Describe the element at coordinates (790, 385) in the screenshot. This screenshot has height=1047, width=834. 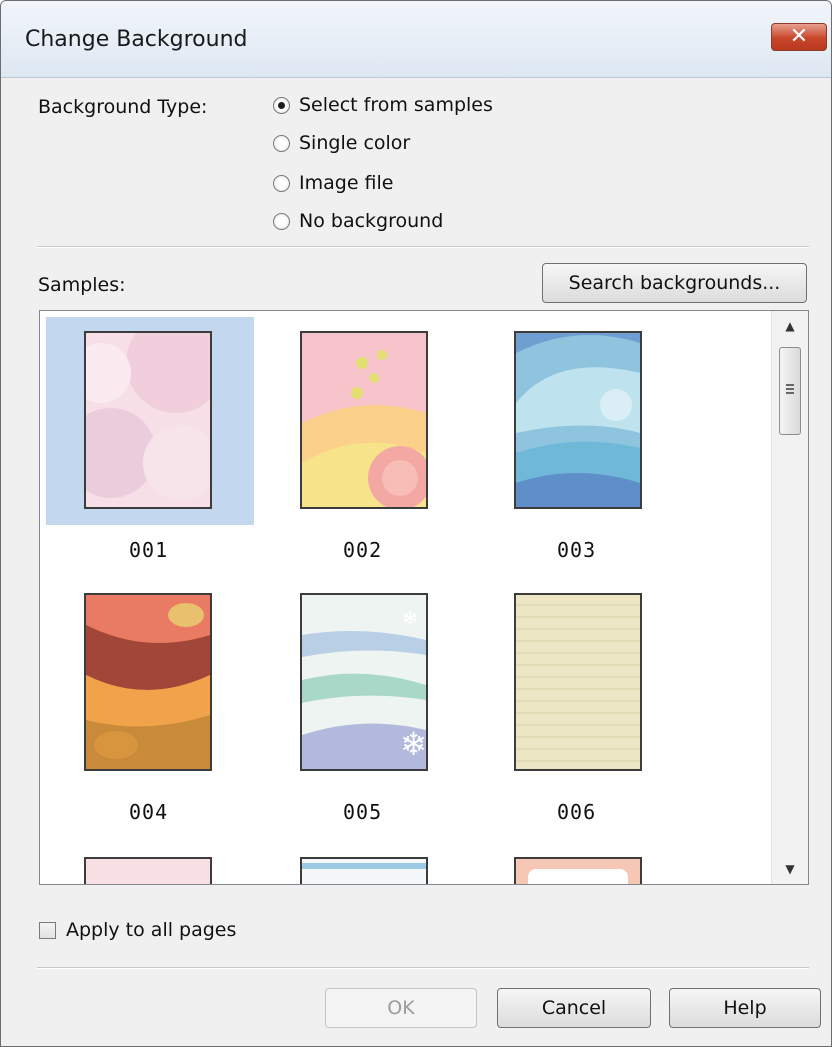
I see `grip-icon` at that location.